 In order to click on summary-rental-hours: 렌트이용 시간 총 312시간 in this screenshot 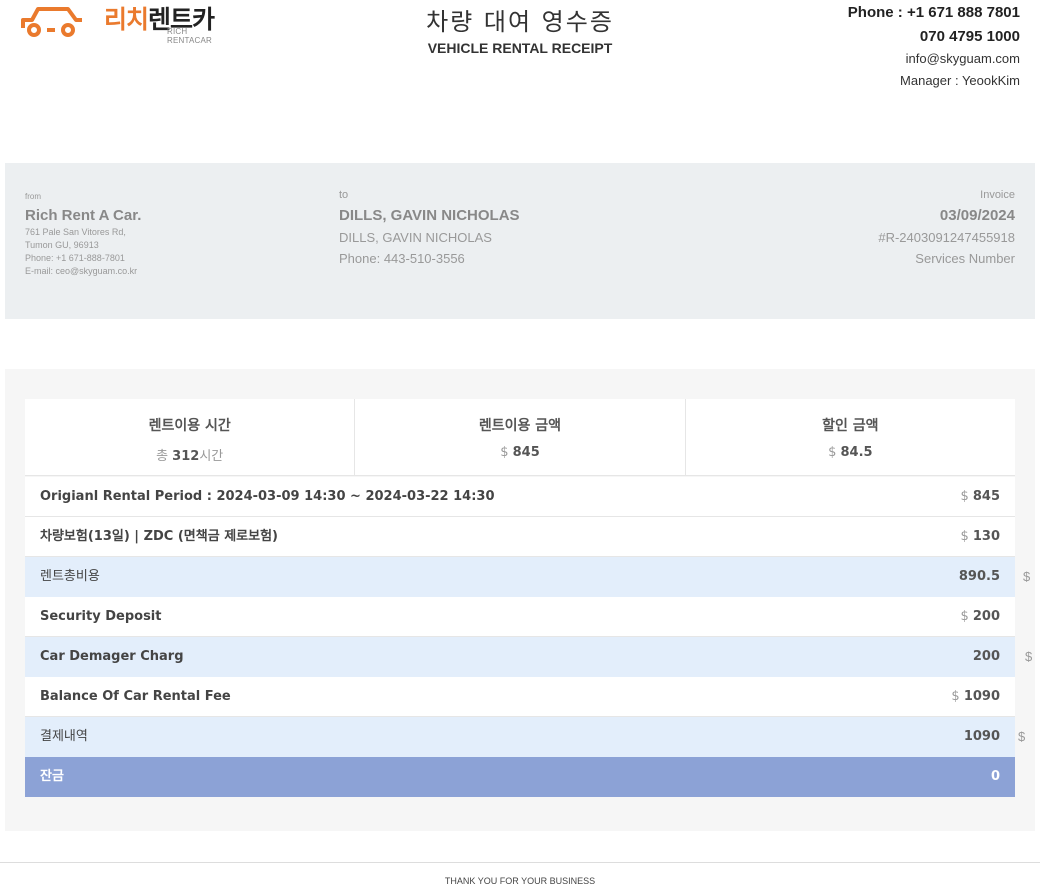, I will do `click(190, 437)`.